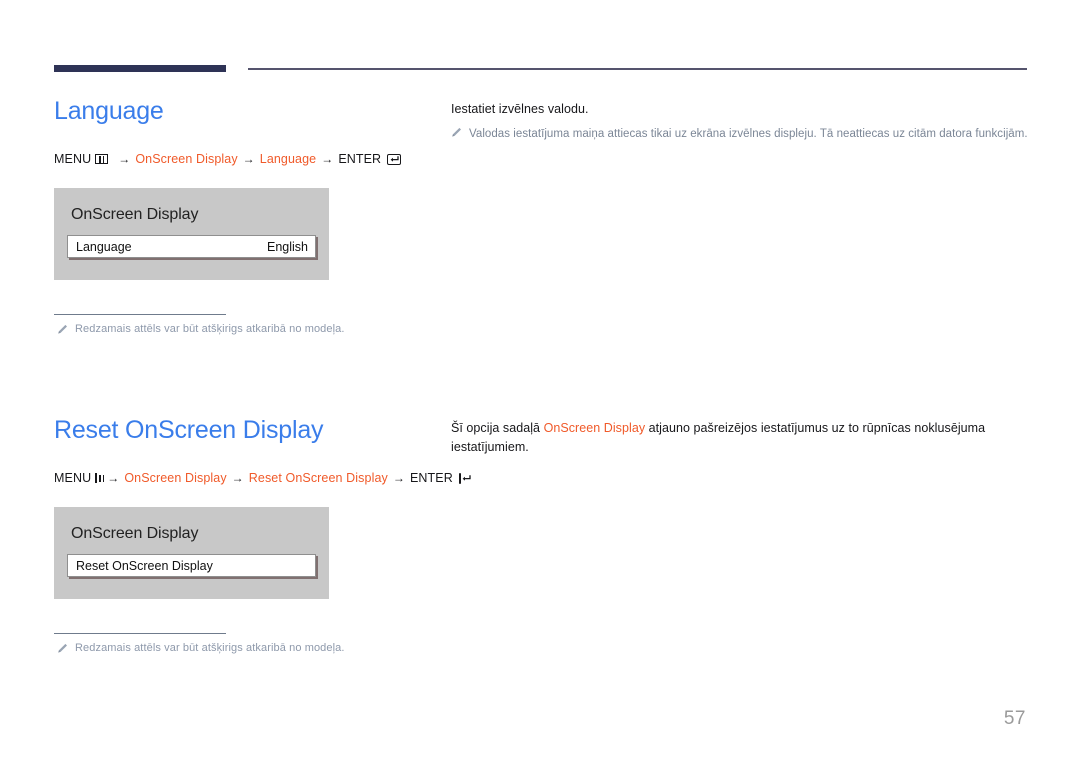 The image size is (1080, 763). What do you see at coordinates (140, 68) in the screenshot?
I see `header-rule-thick` at bounding box center [140, 68].